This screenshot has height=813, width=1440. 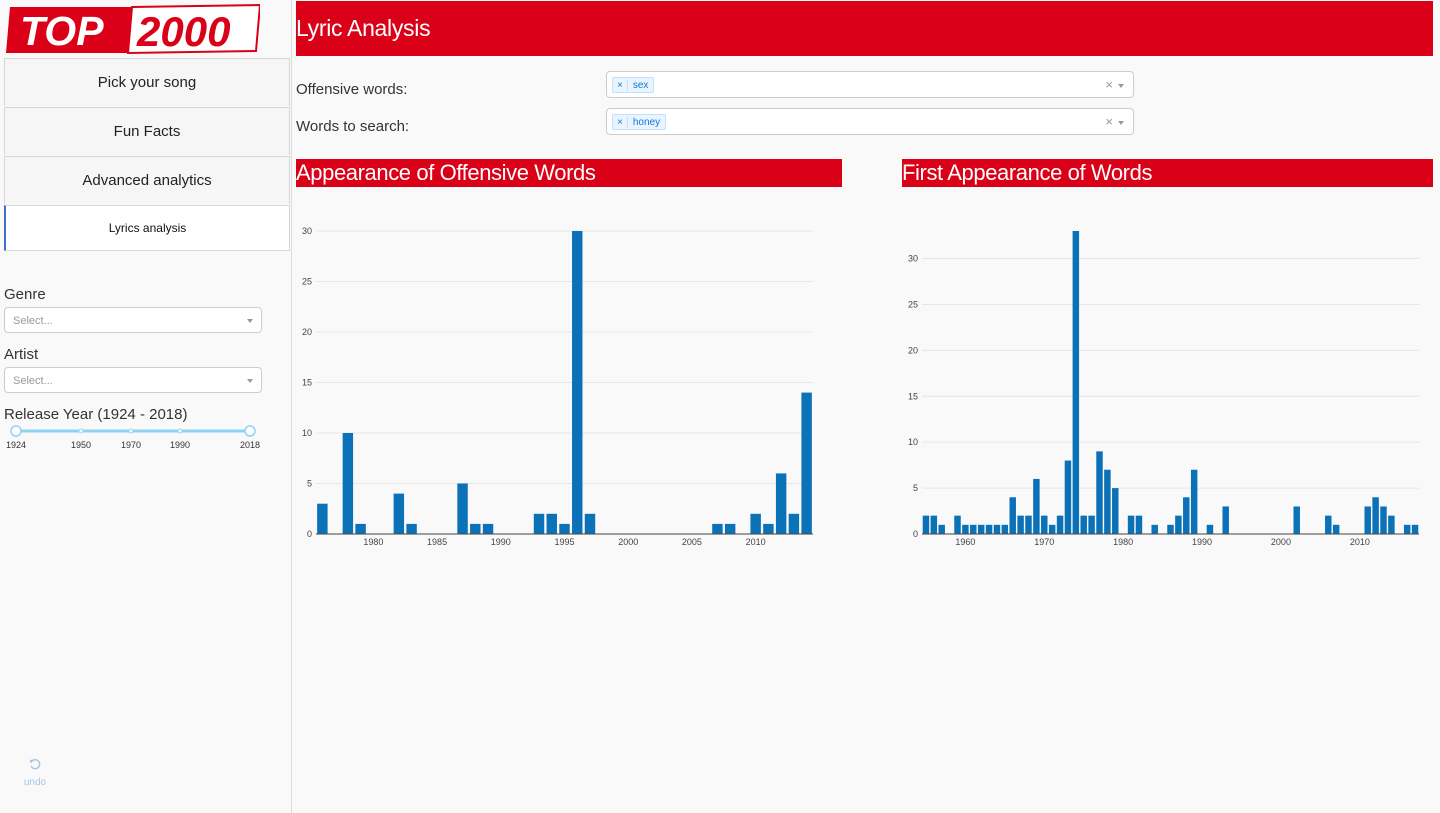 I want to click on top2000-logo: TOP 2000, so click(x=133, y=29).